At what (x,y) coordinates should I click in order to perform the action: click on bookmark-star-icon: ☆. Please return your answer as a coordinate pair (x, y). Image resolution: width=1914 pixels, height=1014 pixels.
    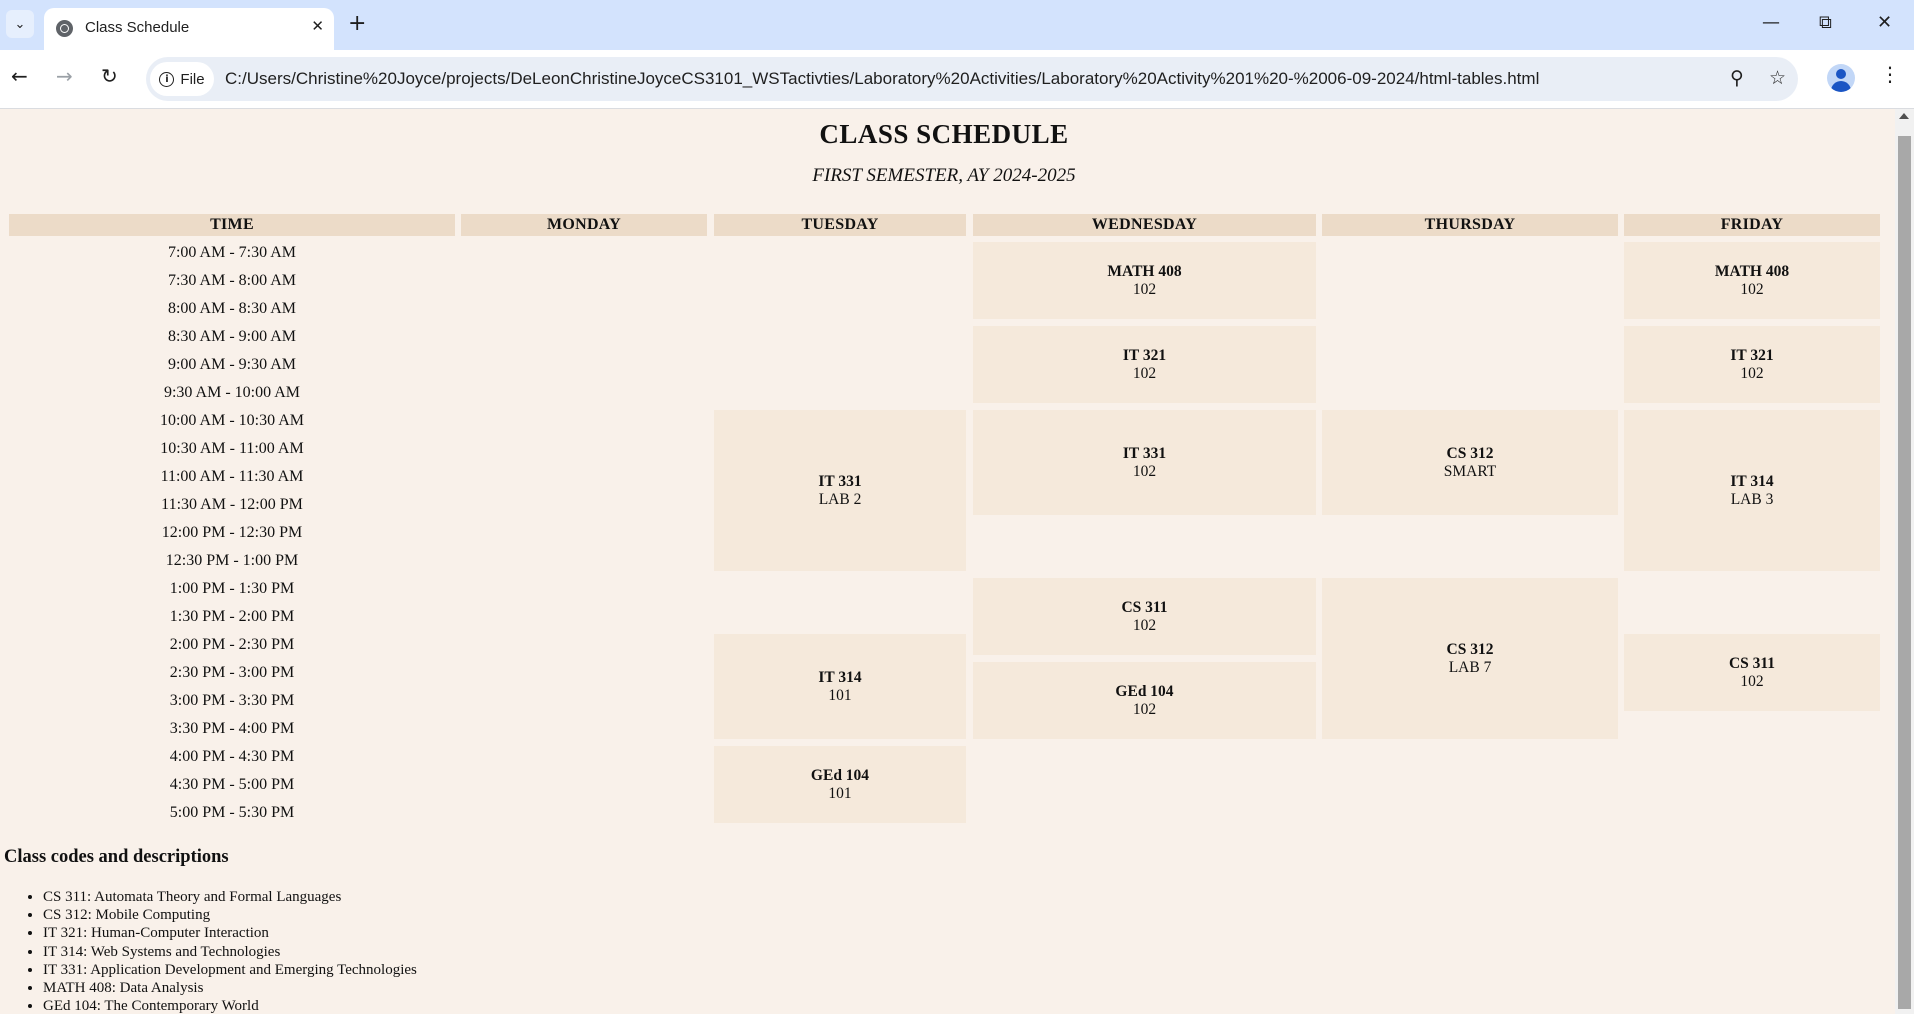
    Looking at the image, I should click on (1777, 78).